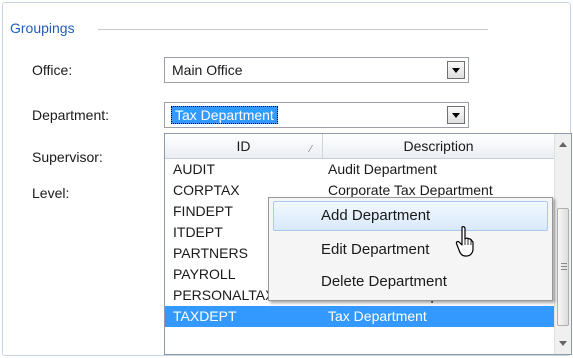  What do you see at coordinates (194, 169) in the screenshot?
I see `row-id: AUDIT` at bounding box center [194, 169].